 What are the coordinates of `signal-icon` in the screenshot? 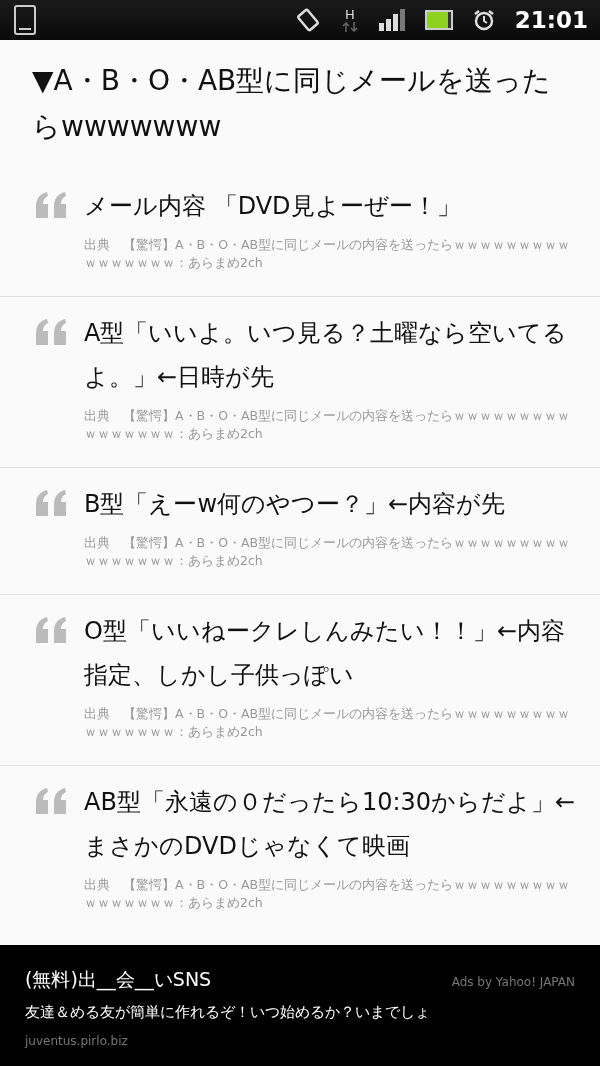 It's located at (391, 20).